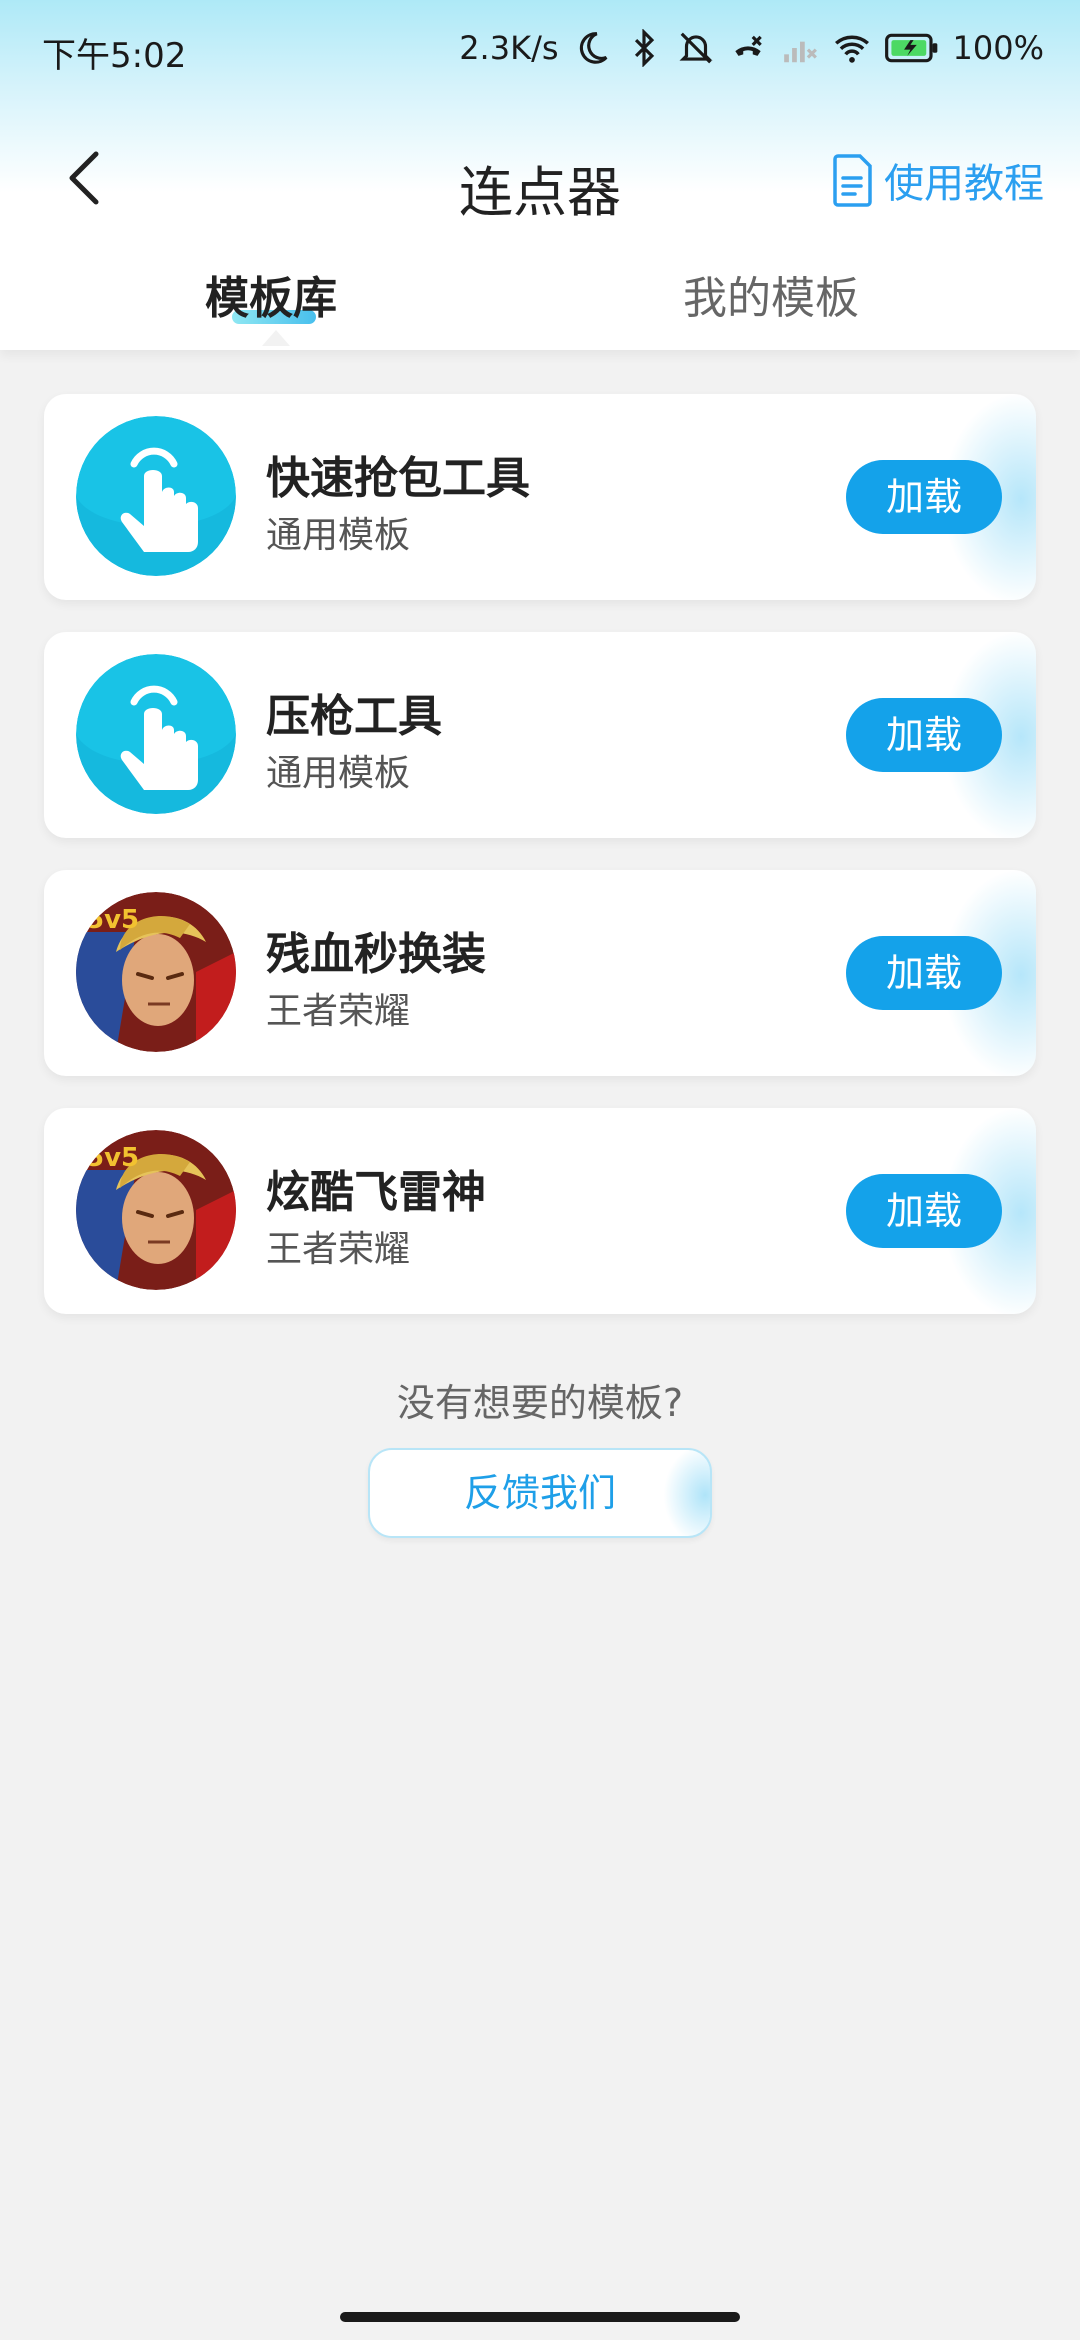  Describe the element at coordinates (376, 1192) in the screenshot. I see `card-title: 炫酷飞雷神` at that location.